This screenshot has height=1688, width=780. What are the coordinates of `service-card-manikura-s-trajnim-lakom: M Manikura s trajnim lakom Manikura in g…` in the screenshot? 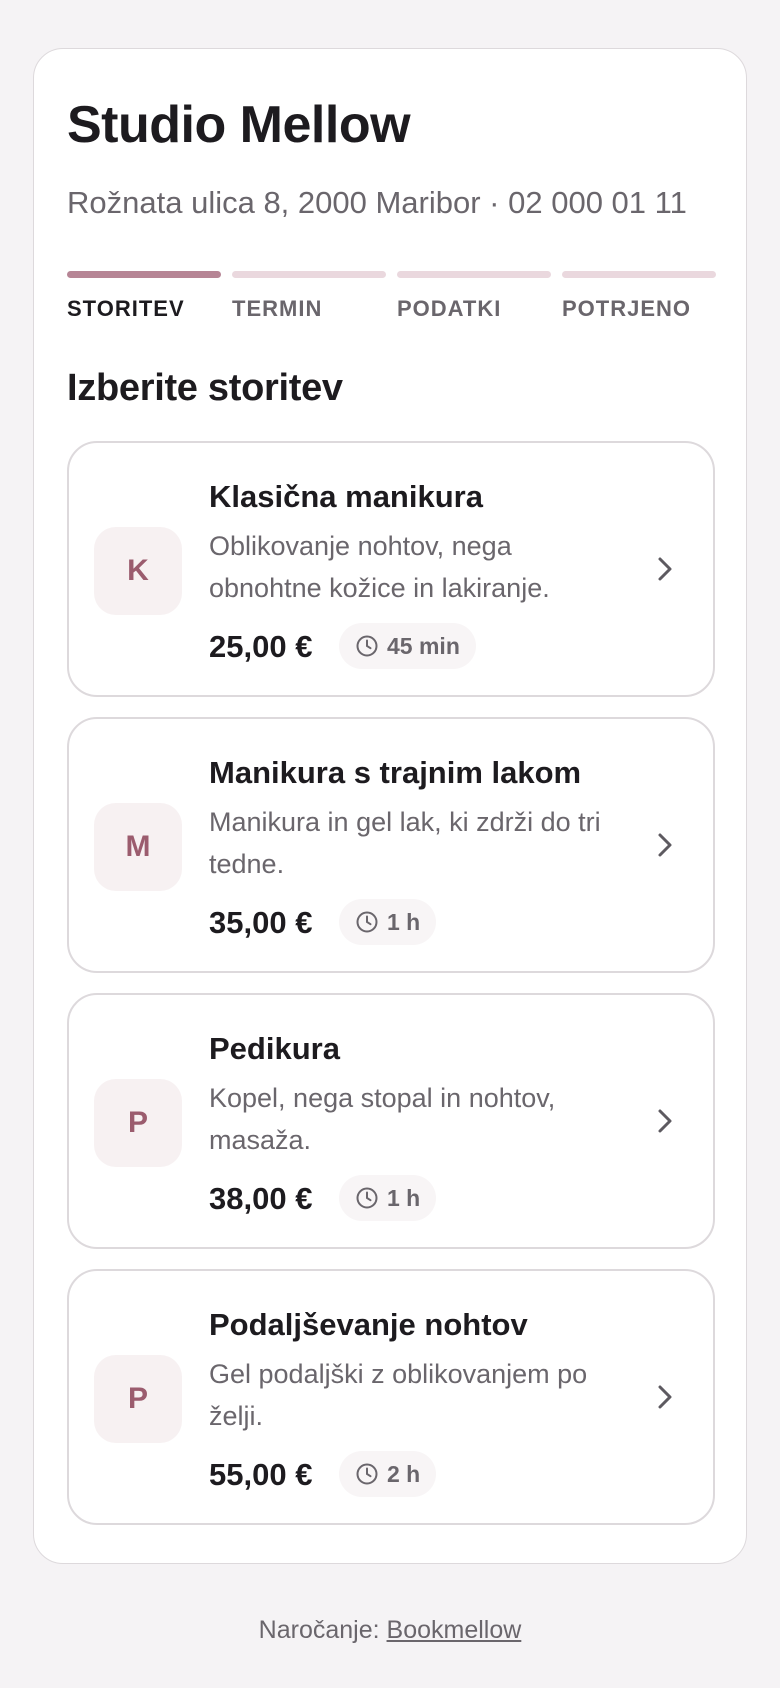 It's located at (391, 845).